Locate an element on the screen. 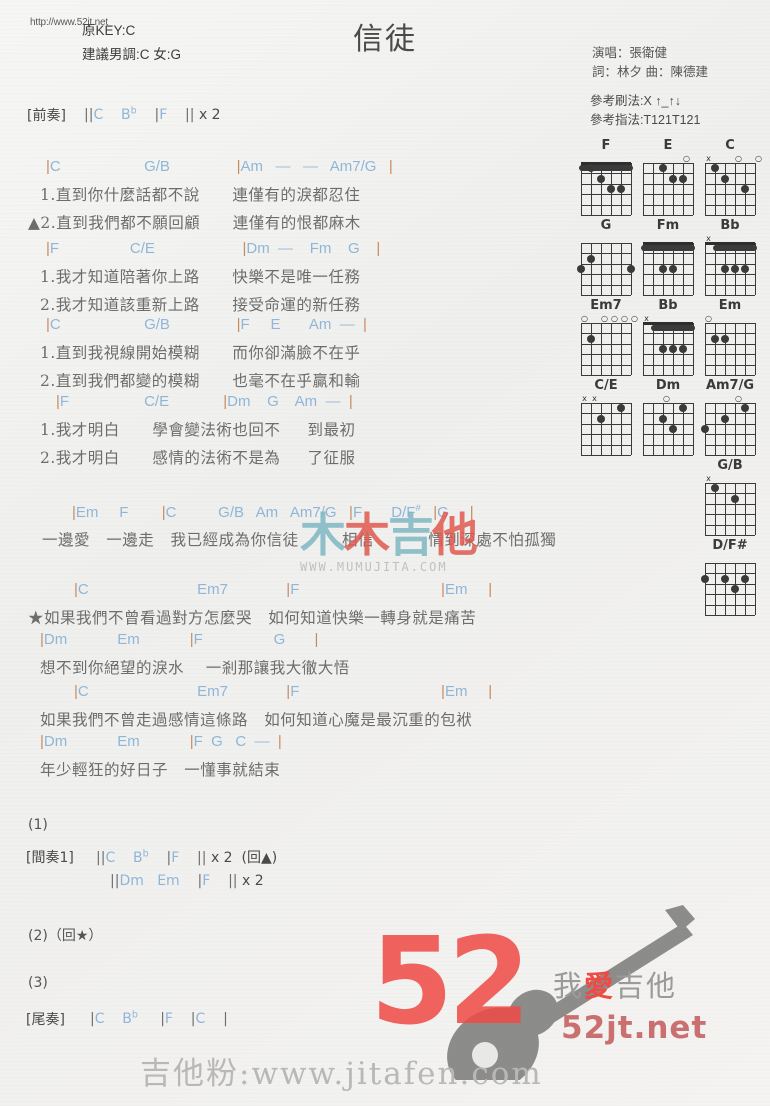  chord-diagram-E: E ○ is located at coordinates (668, 177).